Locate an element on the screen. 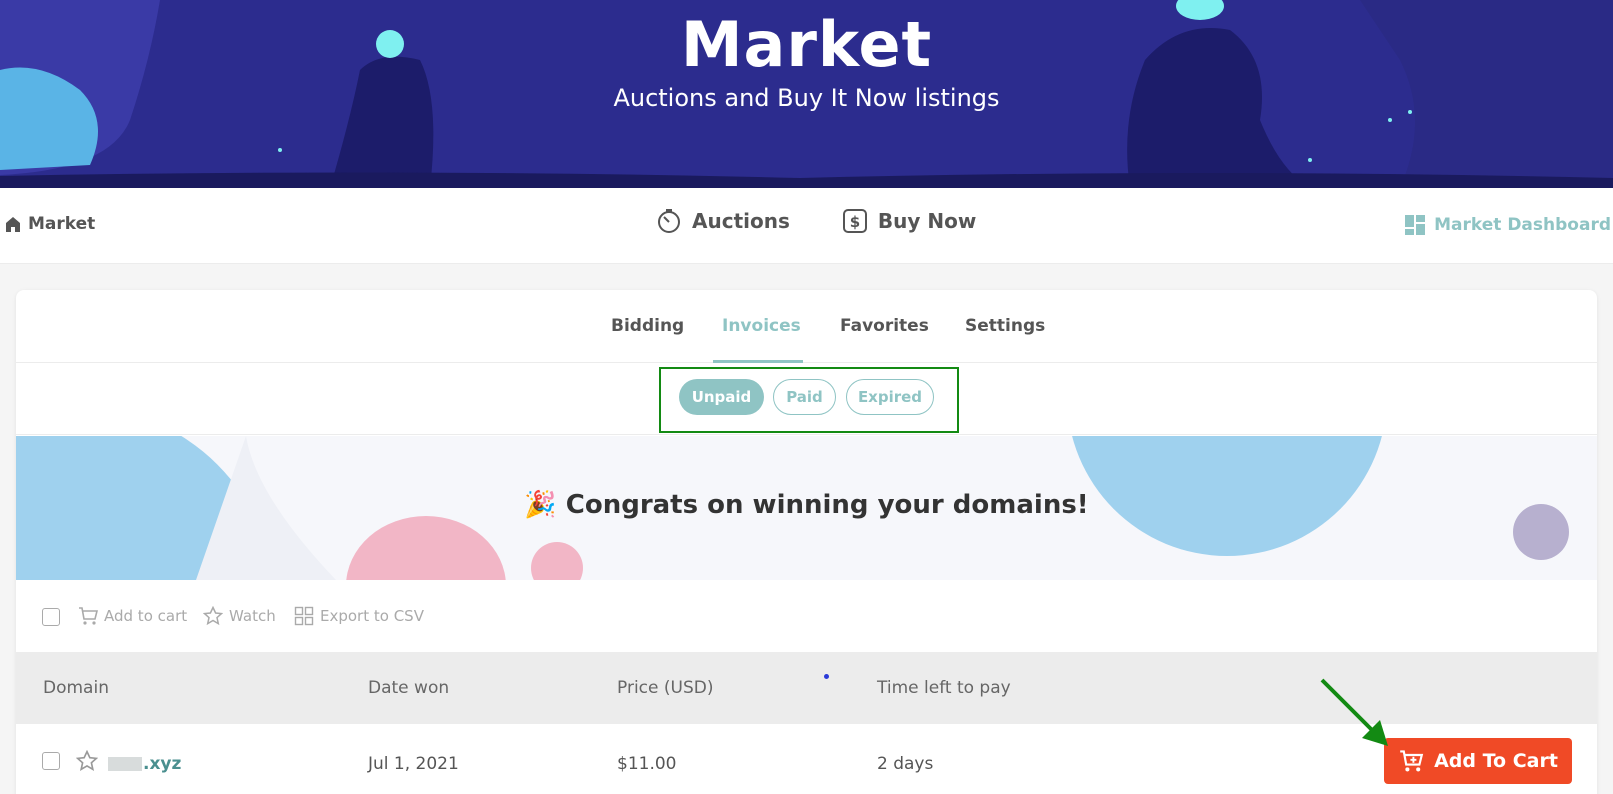 This screenshot has height=794, width=1613. congrats-text: Congrats on winning your domains! is located at coordinates (827, 505).